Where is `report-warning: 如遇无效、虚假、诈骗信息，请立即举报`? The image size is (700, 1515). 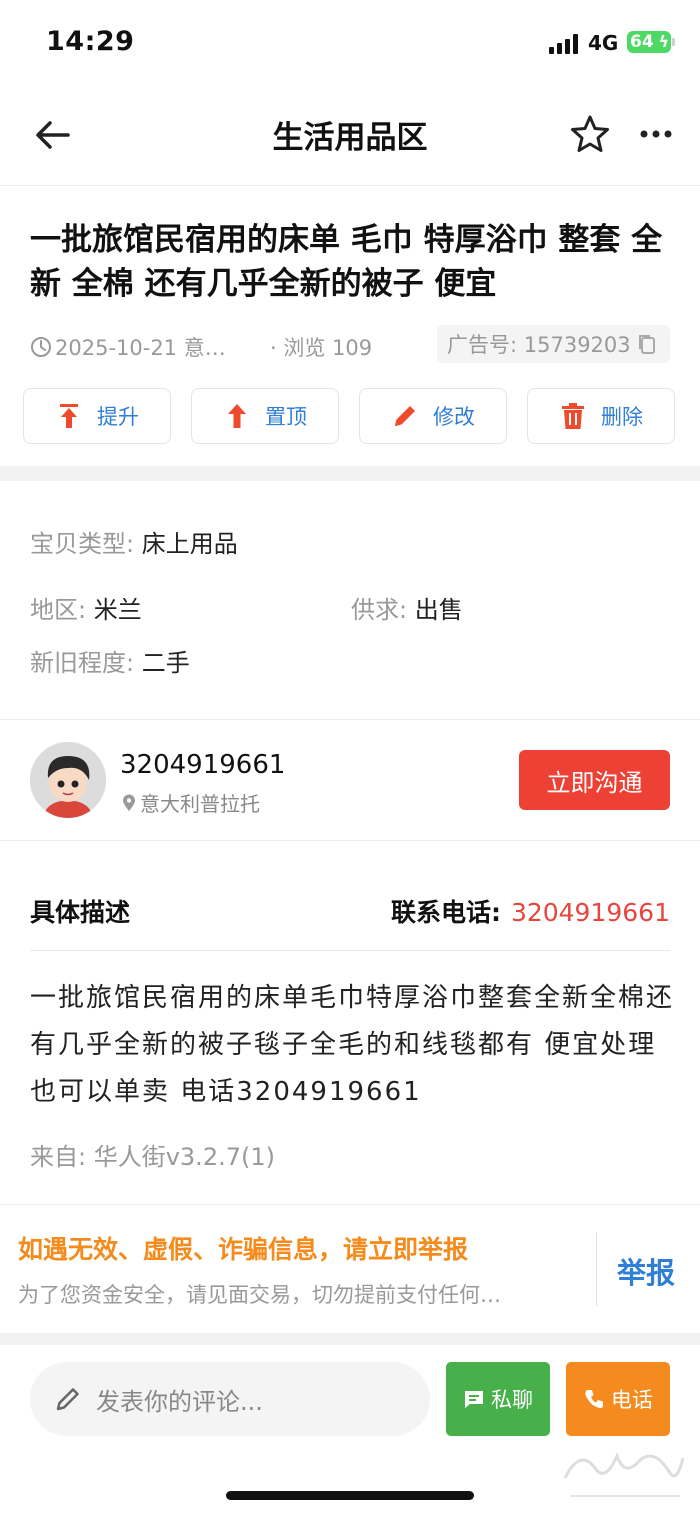
report-warning: 如遇无效、虚假、诈骗信息，请立即举报 is located at coordinates (243, 1249).